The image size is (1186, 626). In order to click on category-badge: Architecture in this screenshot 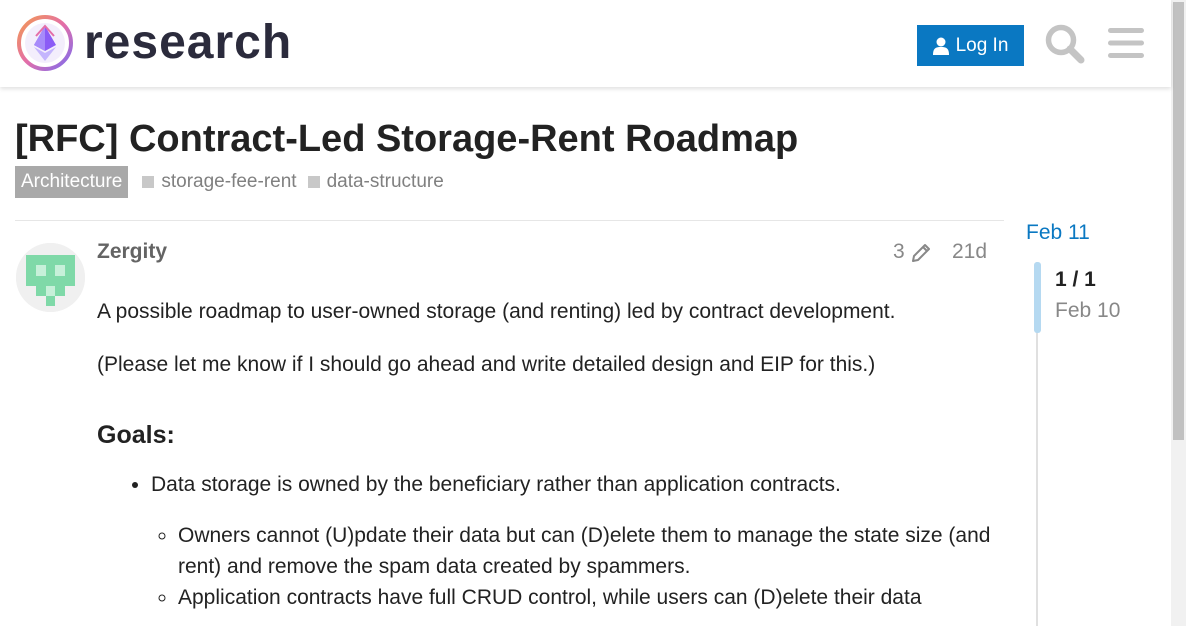, I will do `click(72, 182)`.